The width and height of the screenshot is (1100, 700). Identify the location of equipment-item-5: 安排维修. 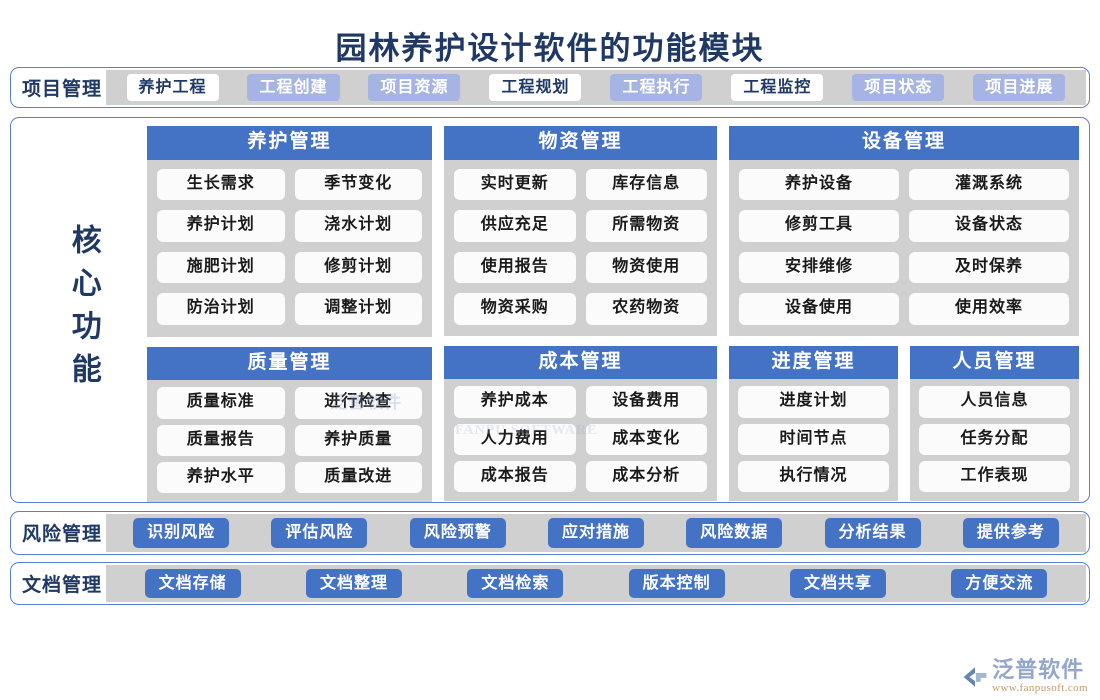
(819, 267).